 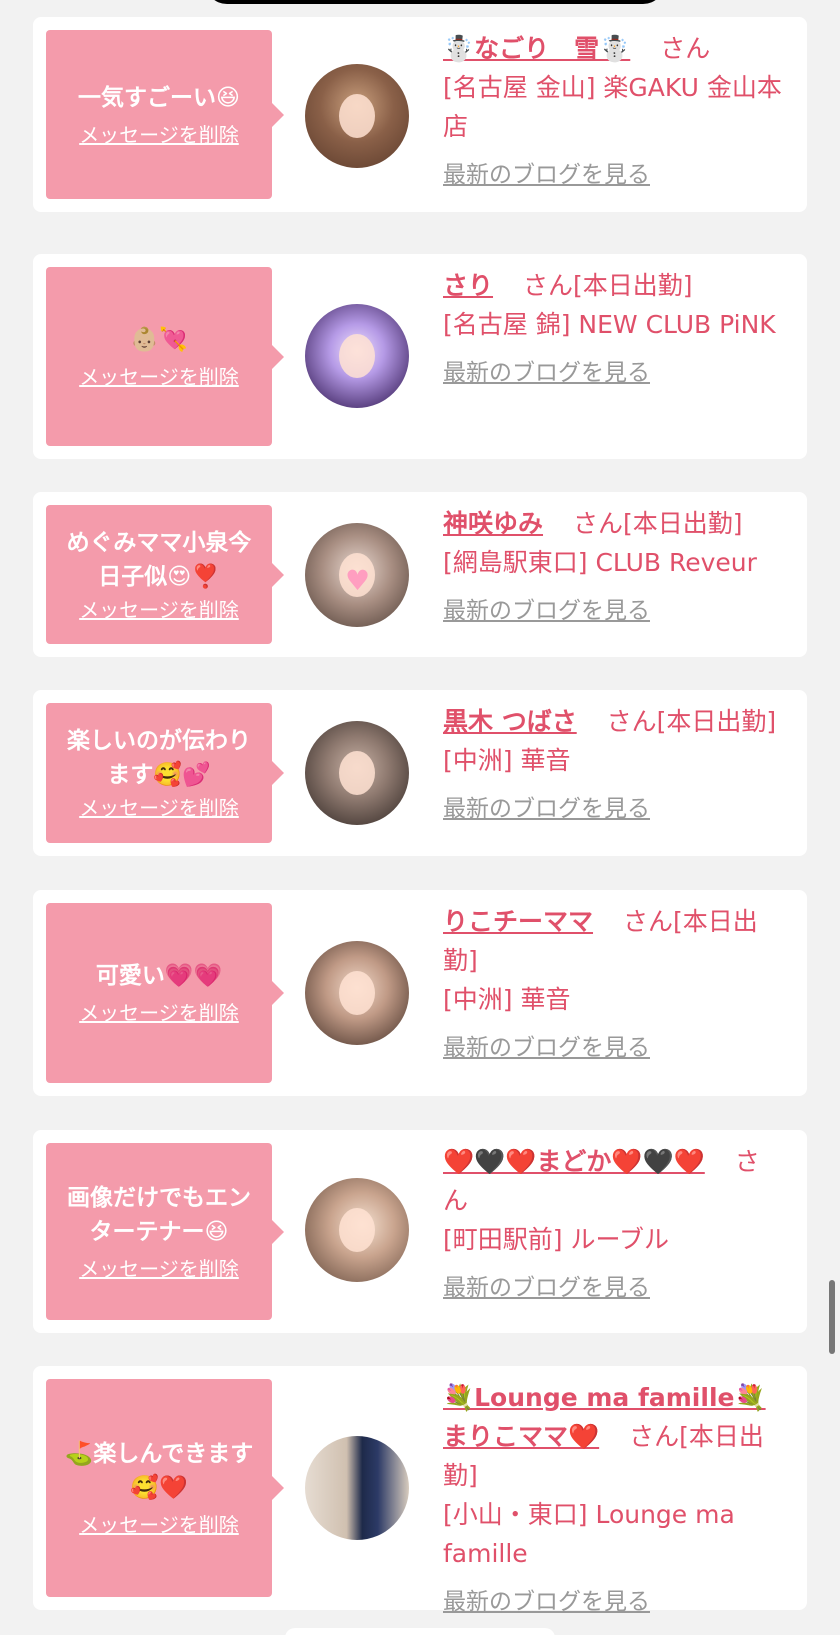 I want to click on message-bubble: めぐみママ小泉今日子似😍❣️ メッセージを削除, so click(x=165, y=574).